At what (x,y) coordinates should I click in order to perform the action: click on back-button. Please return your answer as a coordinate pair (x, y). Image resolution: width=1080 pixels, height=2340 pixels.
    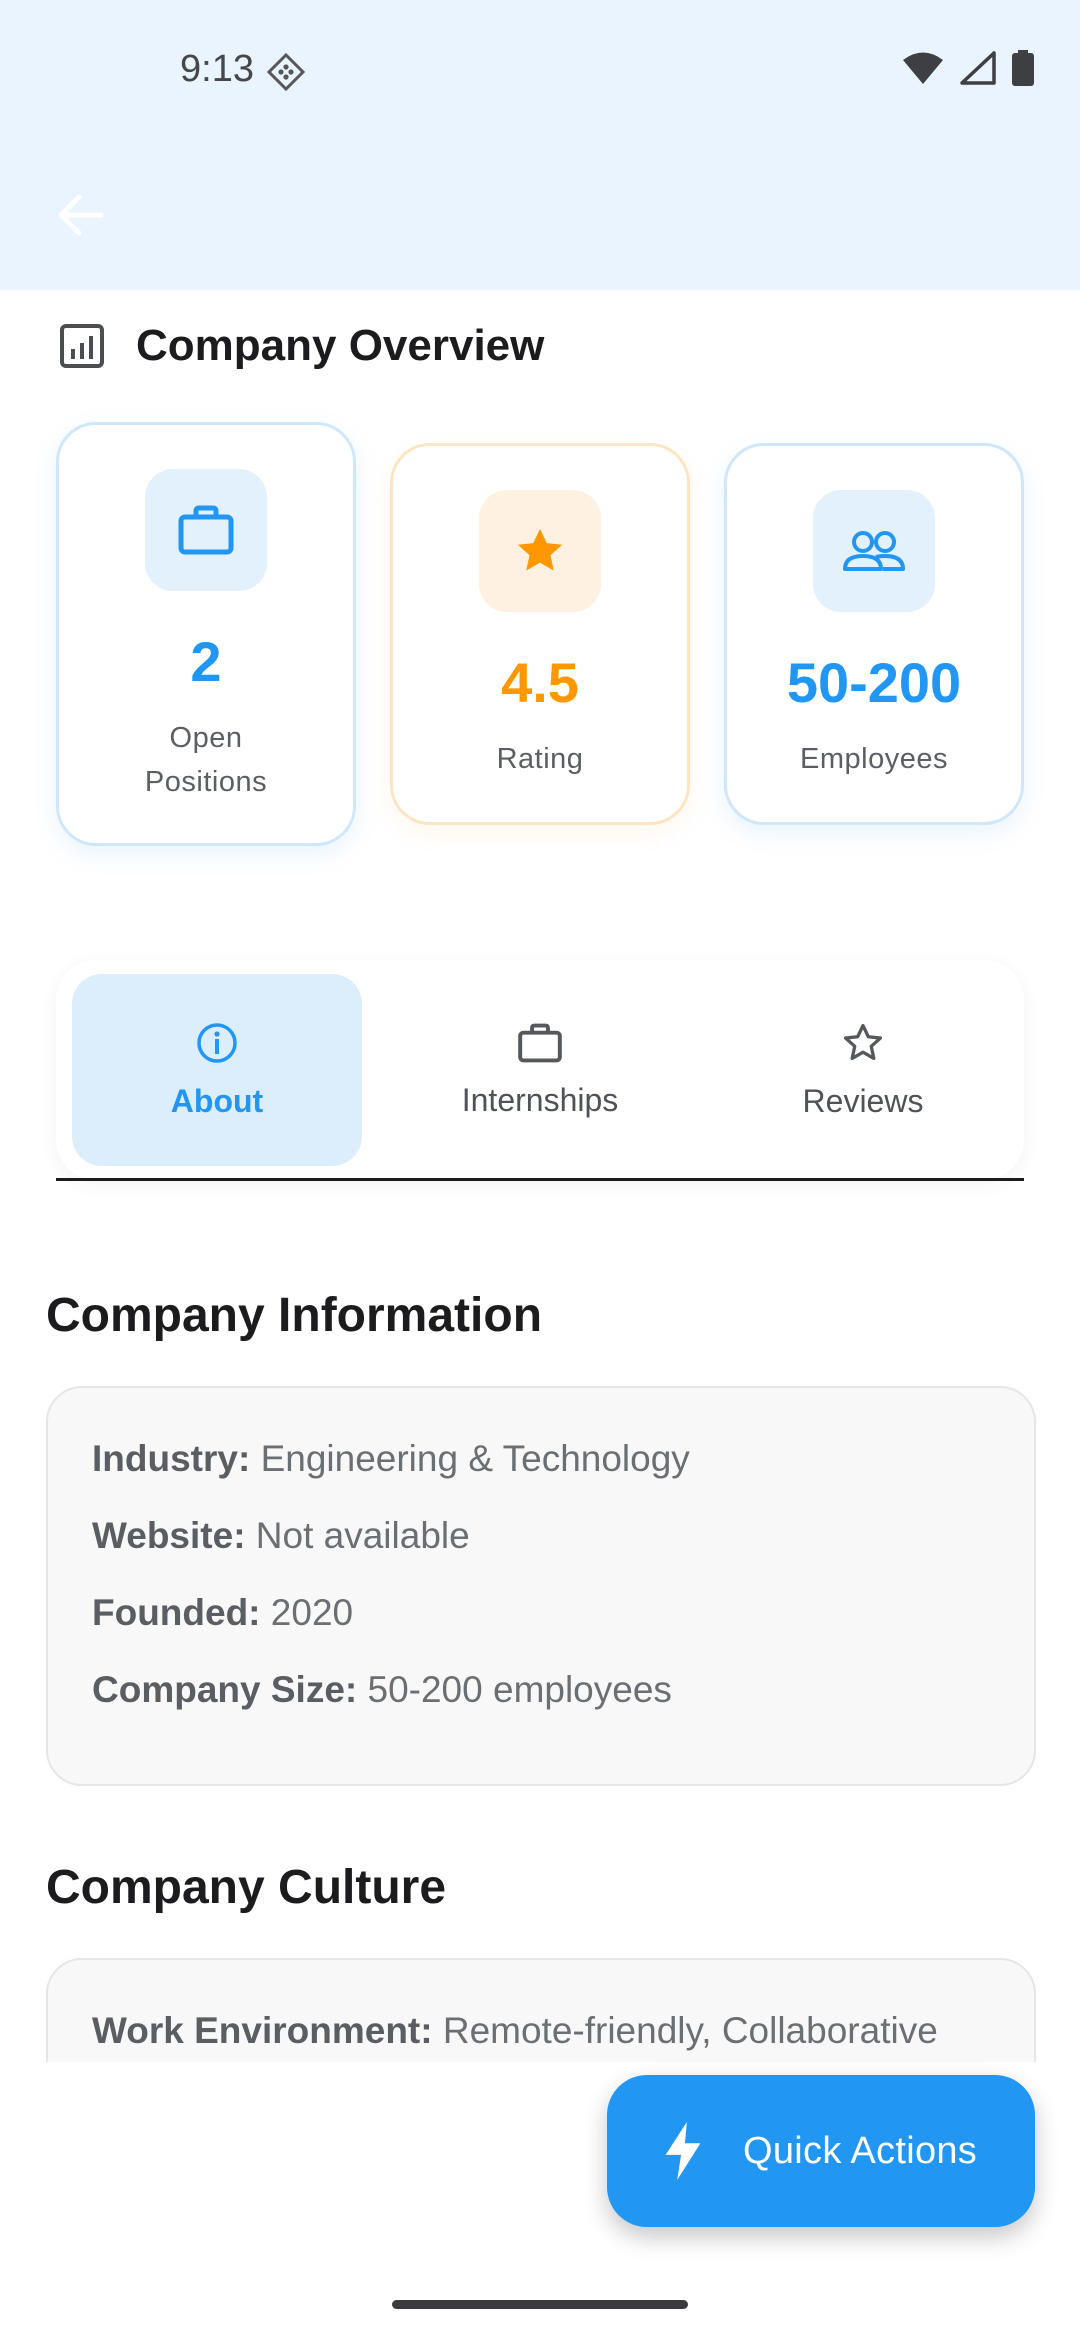
    Looking at the image, I should click on (80, 215).